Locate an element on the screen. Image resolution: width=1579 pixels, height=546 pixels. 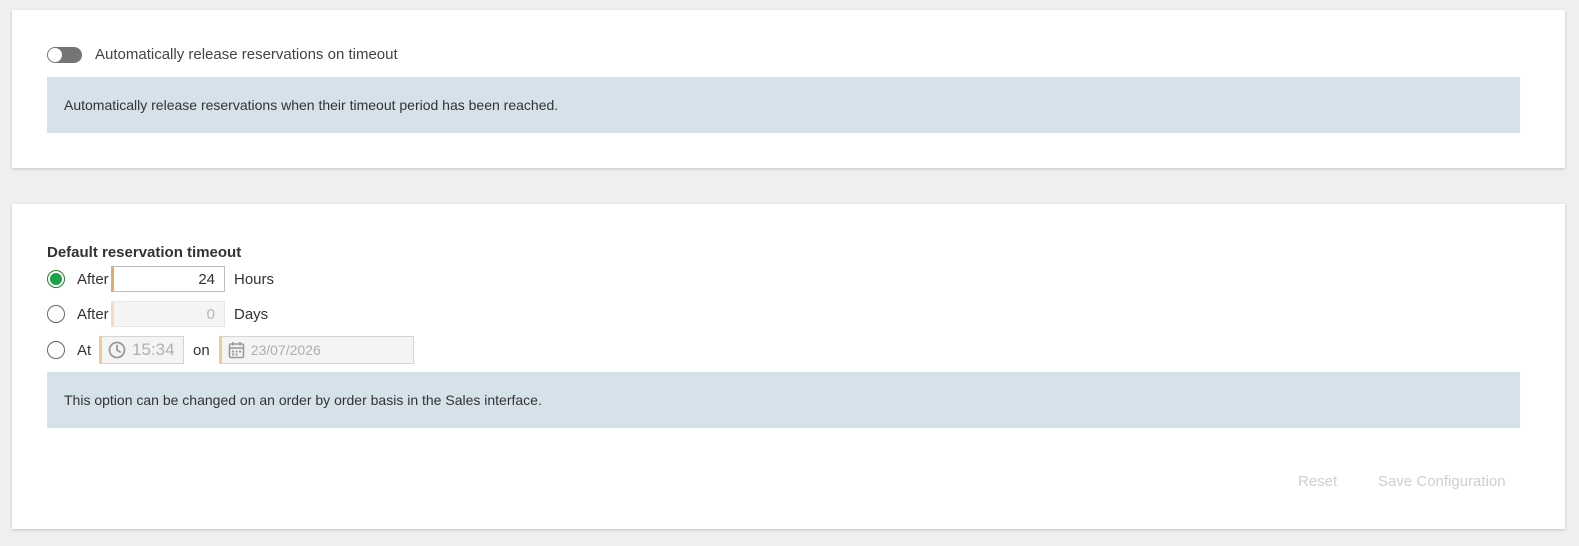
radio-selected-dot is located at coordinates (56, 279).